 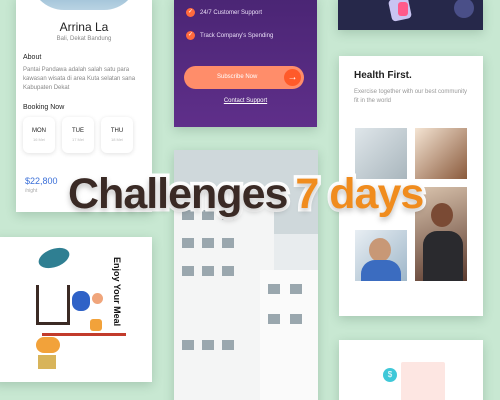 I want to click on hotel-cover-image, so click(x=84, y=5).